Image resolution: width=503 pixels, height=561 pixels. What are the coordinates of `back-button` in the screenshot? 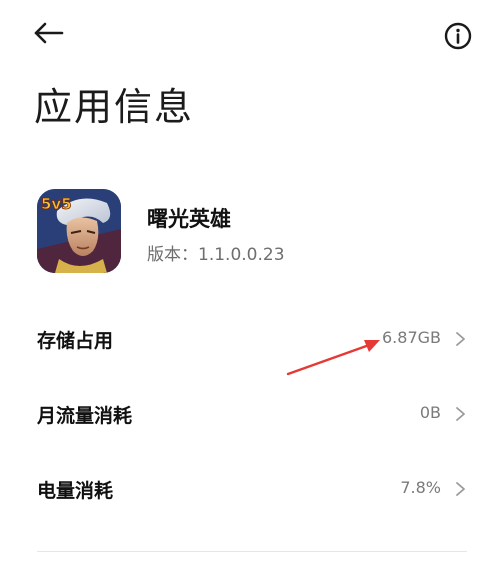 It's located at (50, 33).